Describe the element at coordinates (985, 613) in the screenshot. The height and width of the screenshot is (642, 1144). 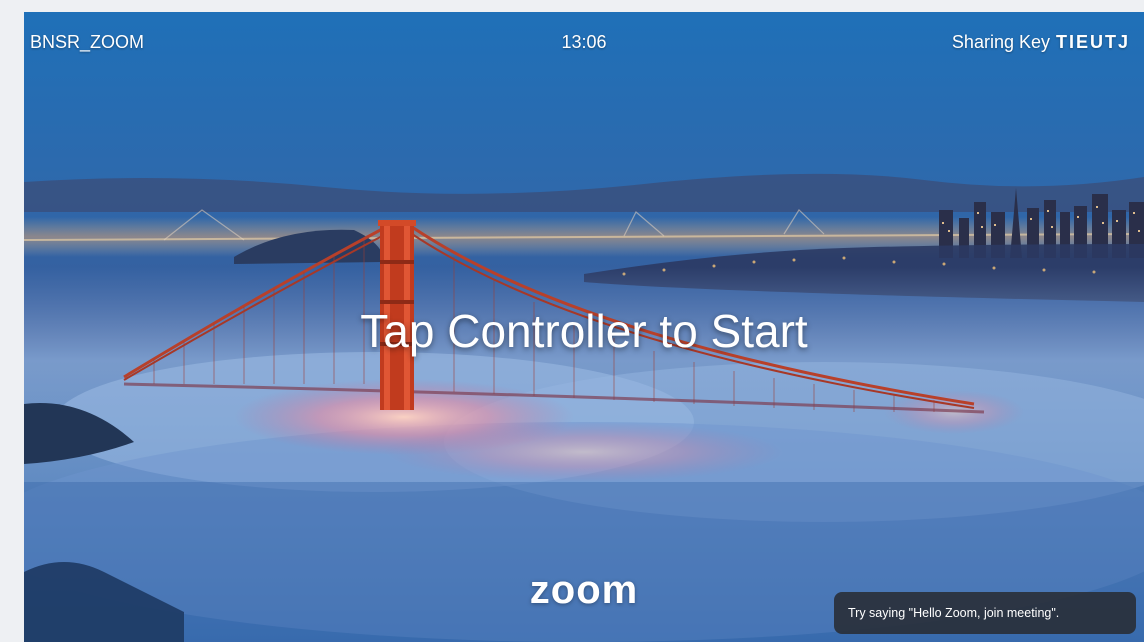
I see `voice-command-hint: Try saying "Hello Zoom, join meeting".` at that location.